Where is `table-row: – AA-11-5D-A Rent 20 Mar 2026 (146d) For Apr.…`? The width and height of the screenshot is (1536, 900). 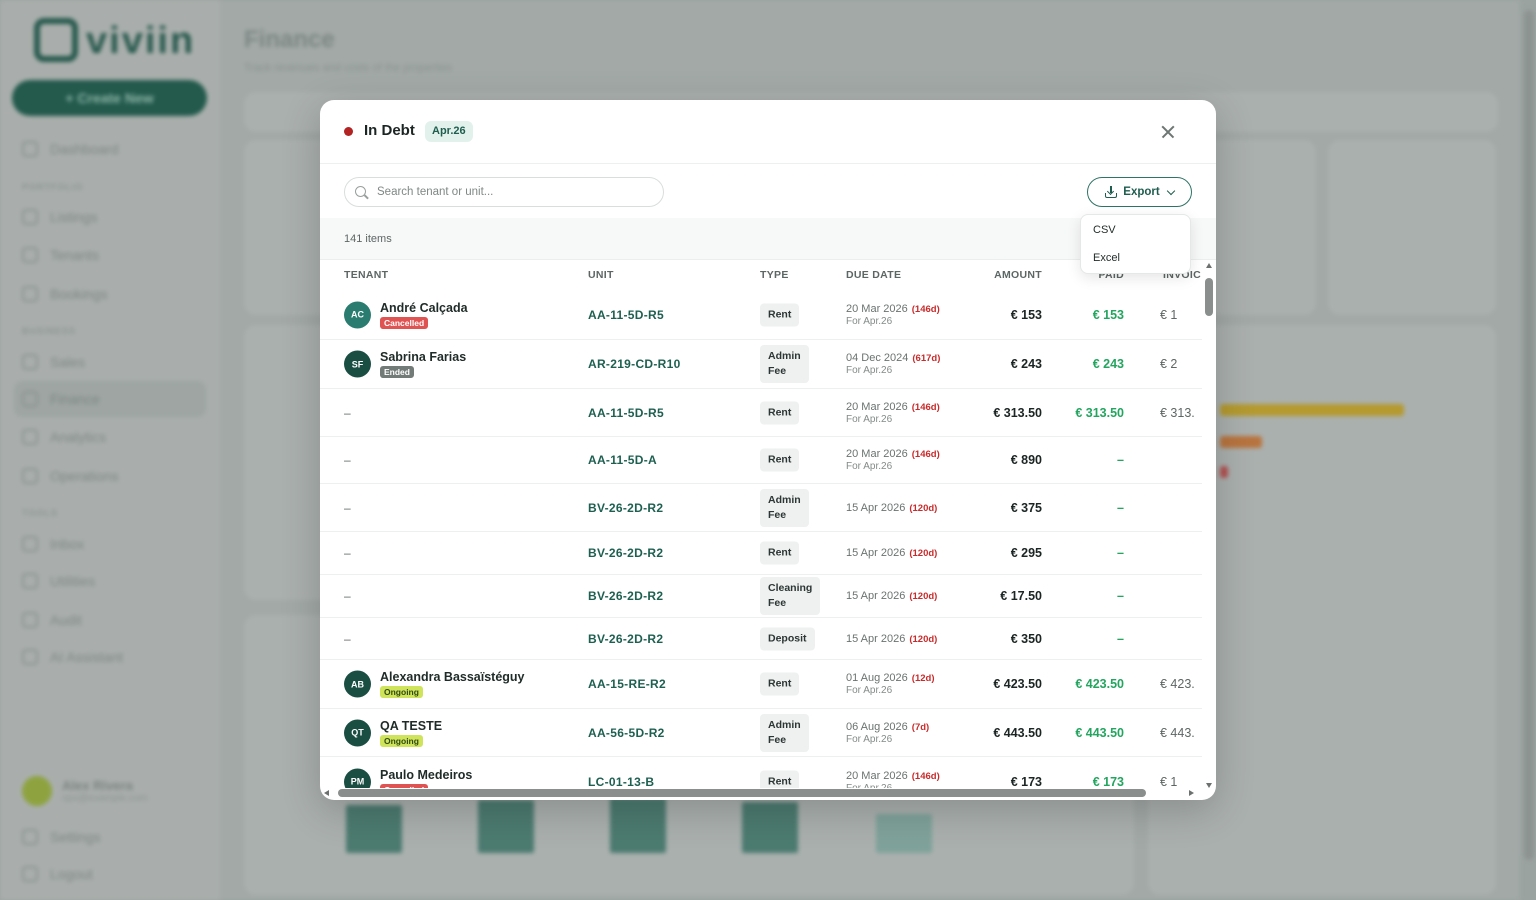
table-row: – AA-11-5D-A Rent 20 Mar 2026 (146d) For Apr.… is located at coordinates (761, 460).